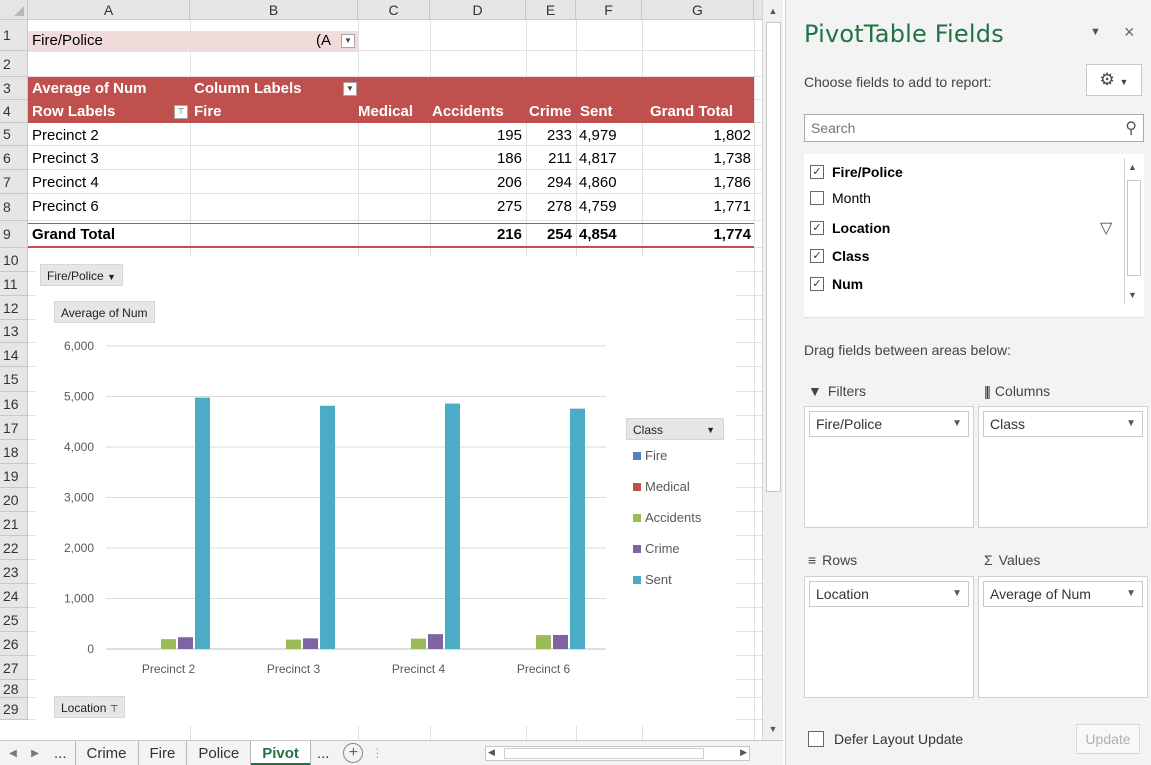  Describe the element at coordinates (90, 707) in the screenshot. I see `chart-axis-button: Location ⊤` at that location.